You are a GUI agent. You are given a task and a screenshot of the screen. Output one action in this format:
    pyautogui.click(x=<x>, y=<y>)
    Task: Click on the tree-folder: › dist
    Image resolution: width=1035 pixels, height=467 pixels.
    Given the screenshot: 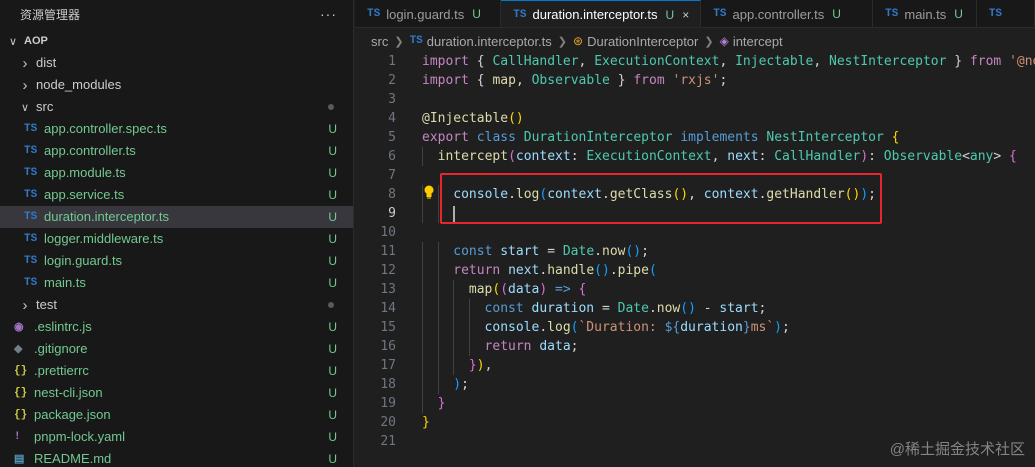 What is the action you would take?
    pyautogui.click(x=176, y=63)
    